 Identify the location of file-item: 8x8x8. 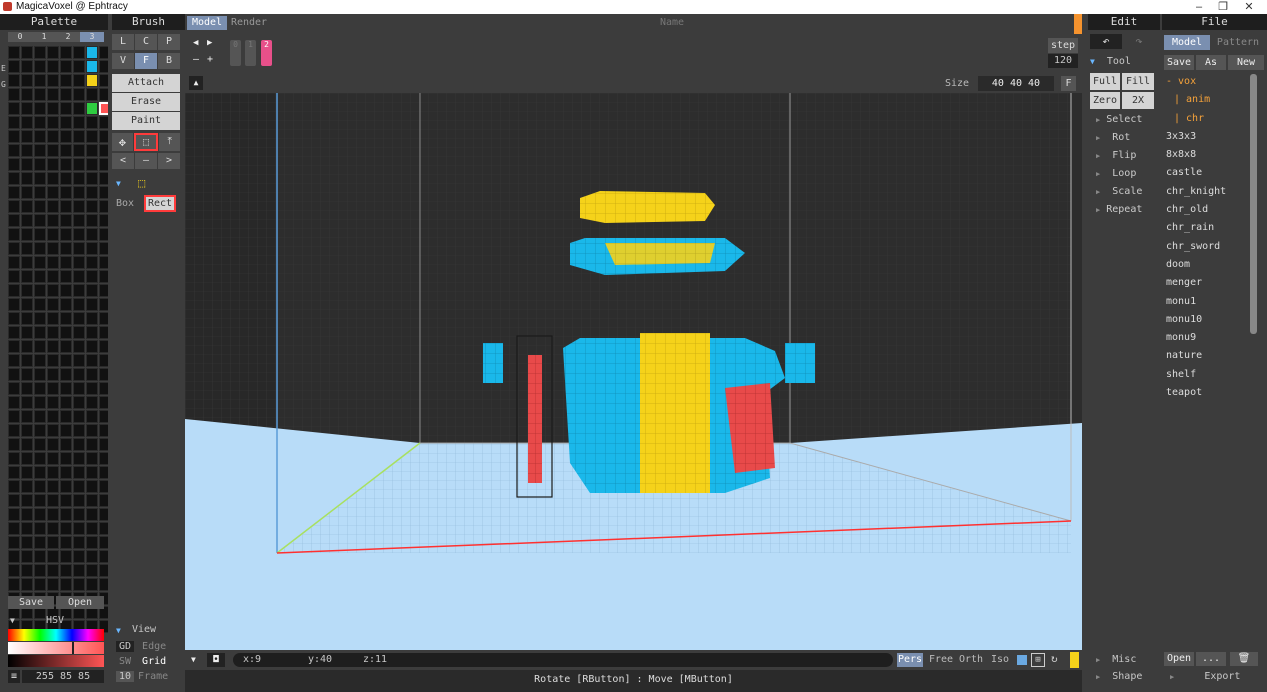
(1205, 155).